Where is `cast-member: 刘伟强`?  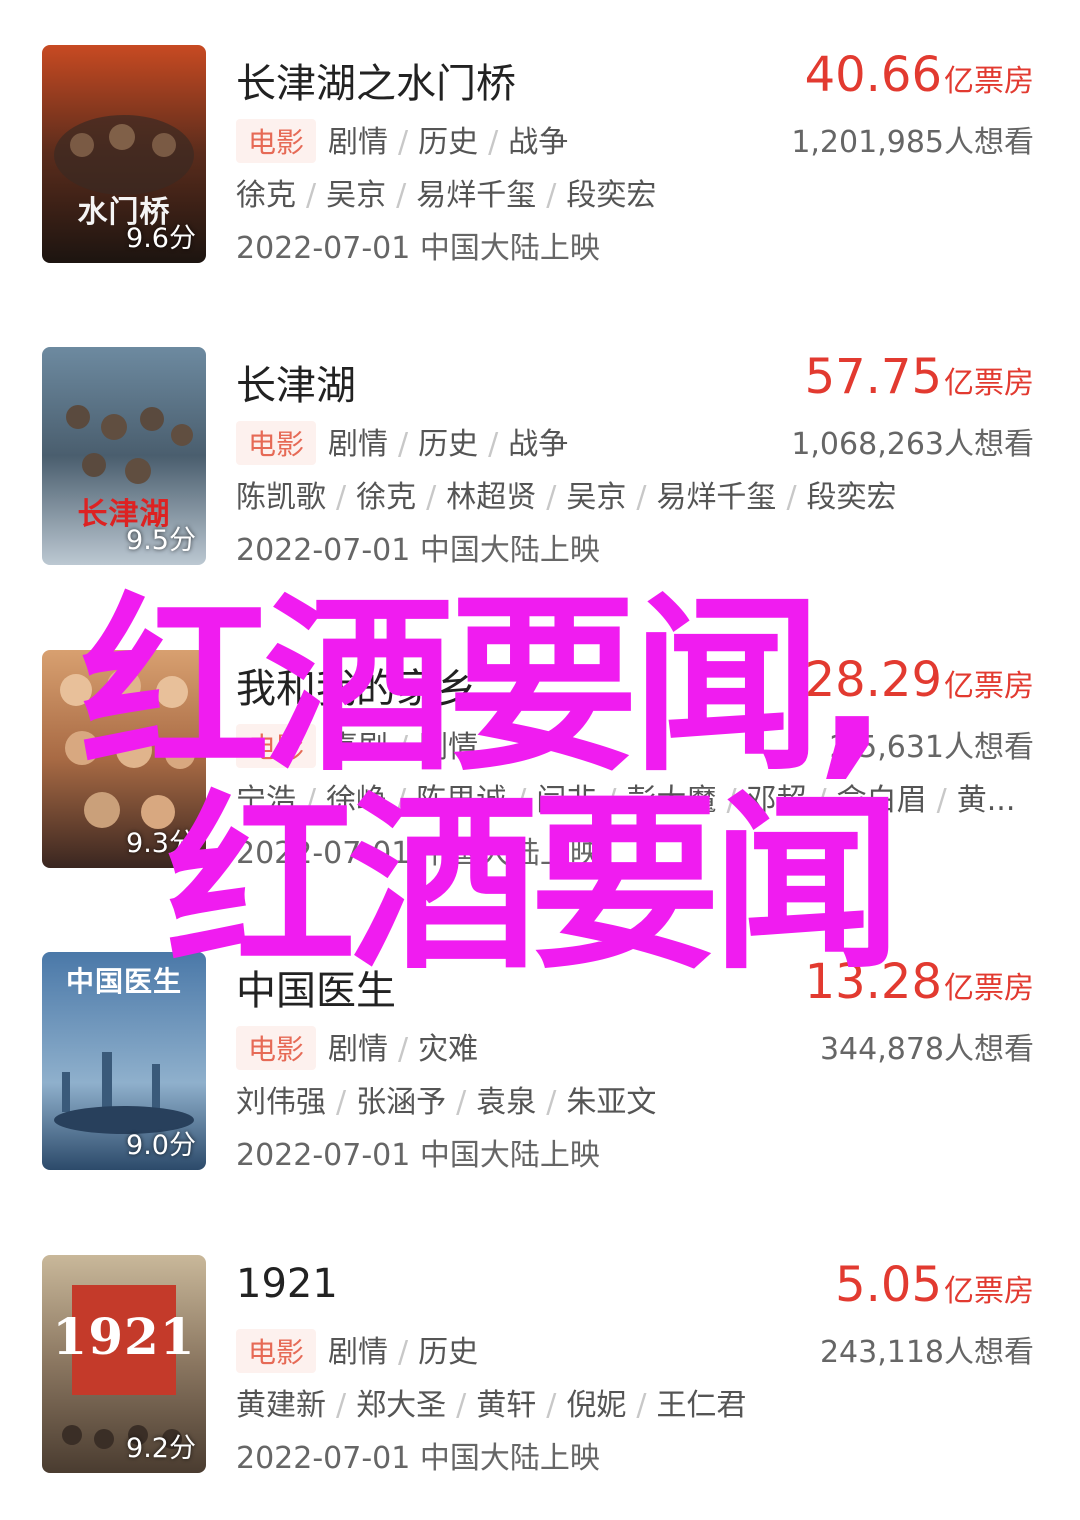 cast-member: 刘伟强 is located at coordinates (281, 1102).